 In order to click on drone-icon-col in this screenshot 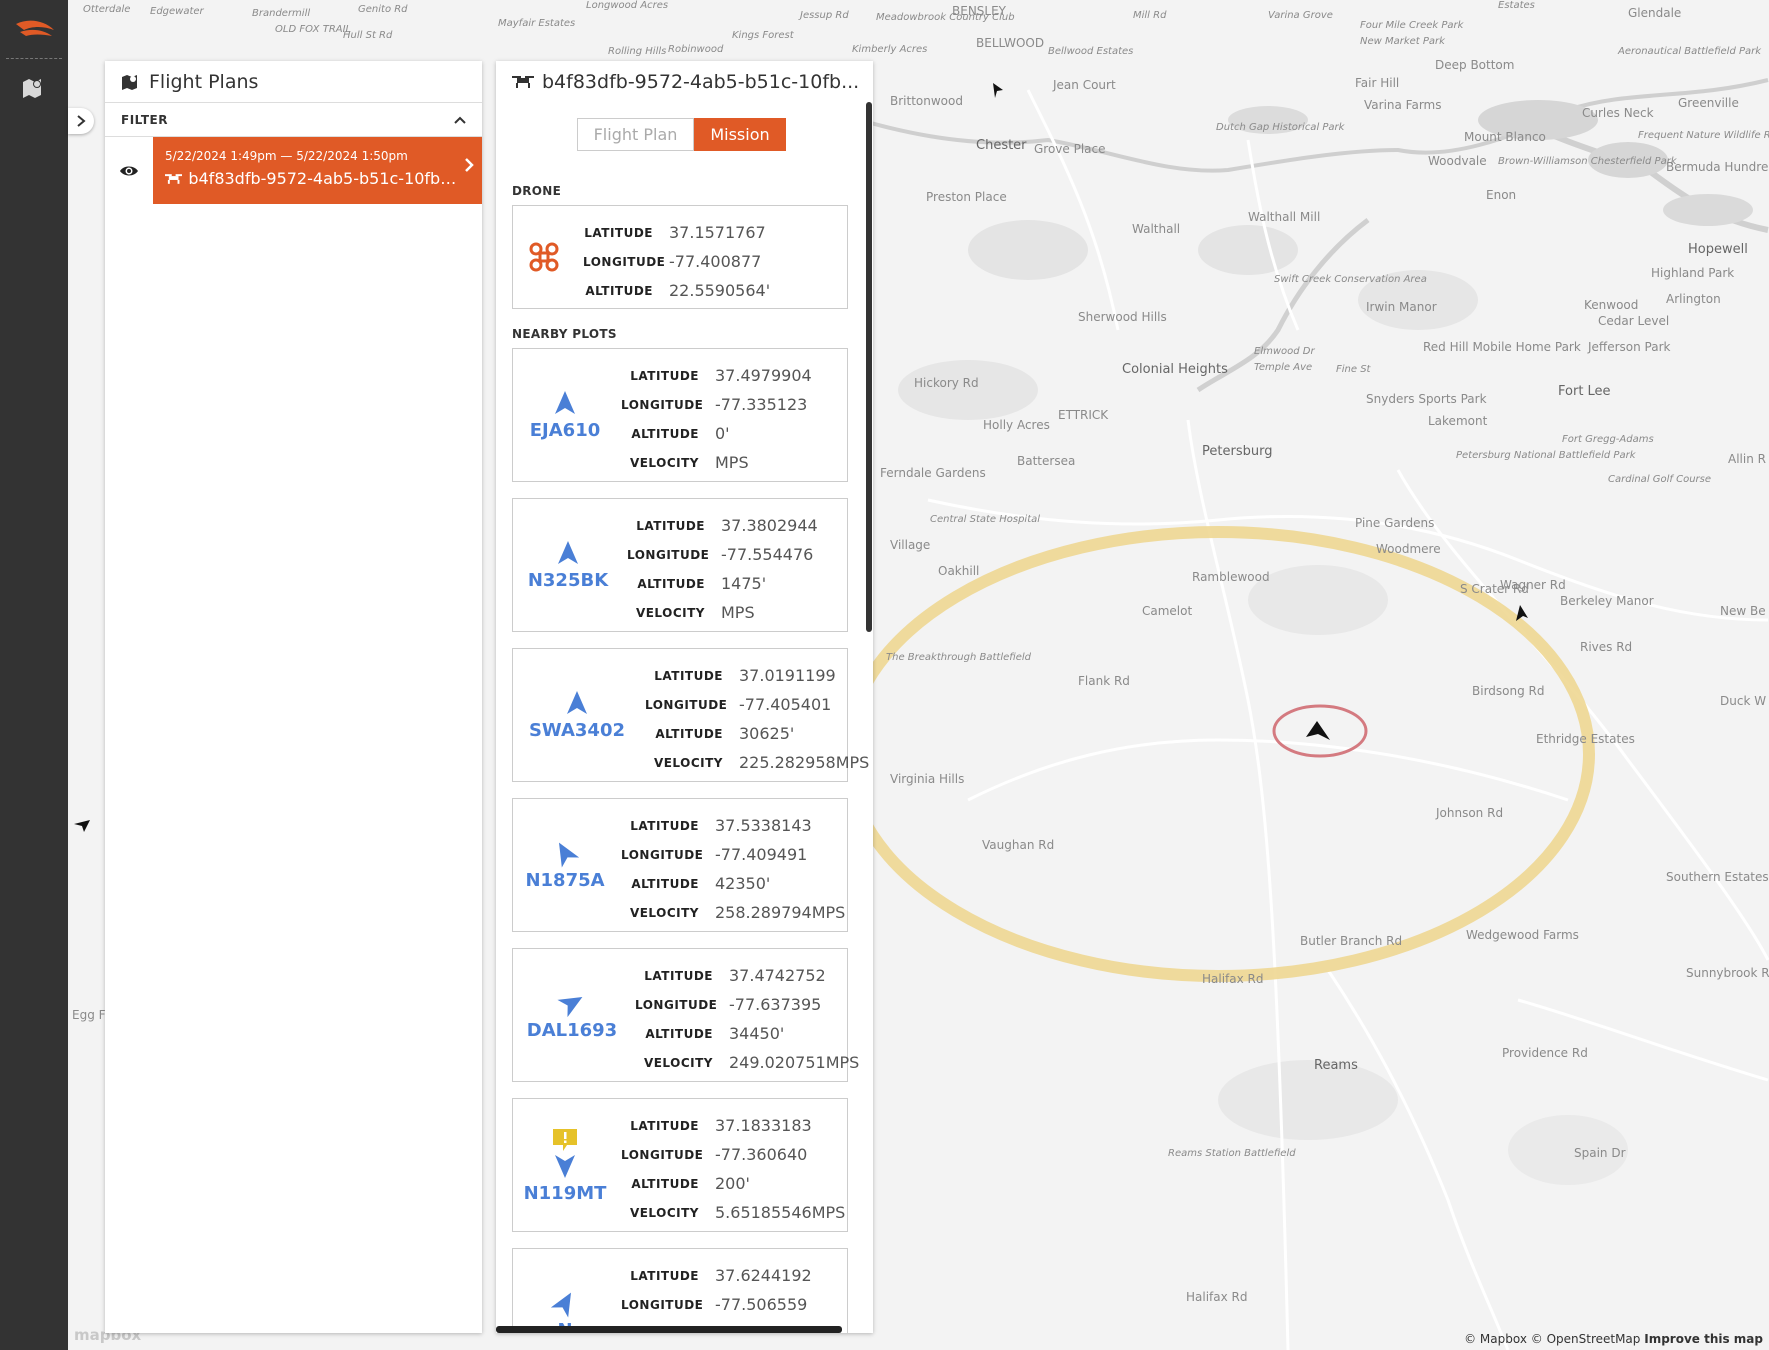, I will do `click(544, 257)`.